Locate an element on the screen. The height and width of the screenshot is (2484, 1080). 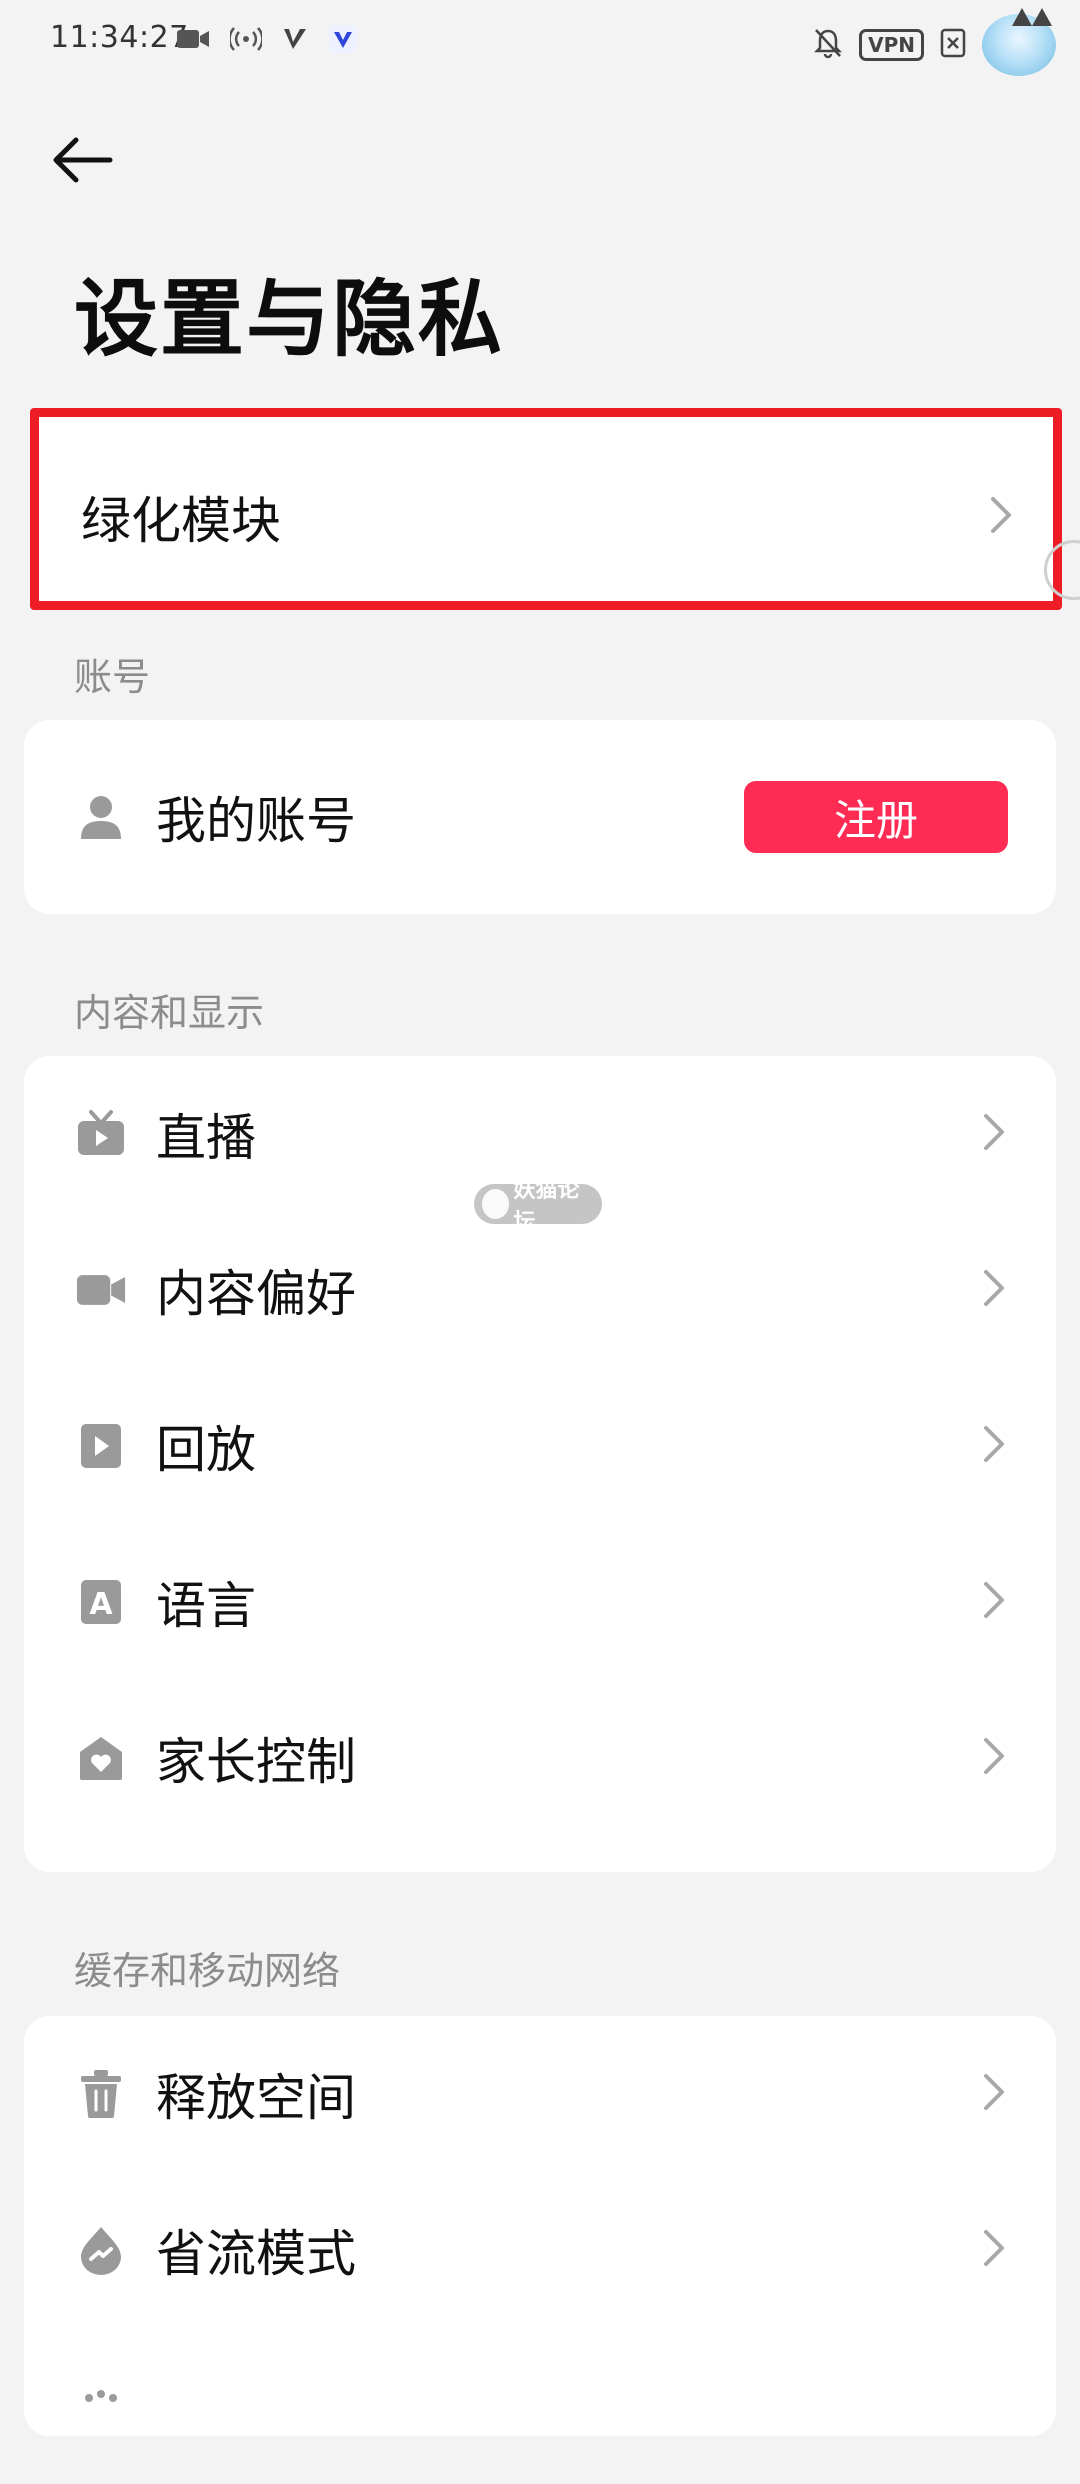
user-icon is located at coordinates (101, 817).